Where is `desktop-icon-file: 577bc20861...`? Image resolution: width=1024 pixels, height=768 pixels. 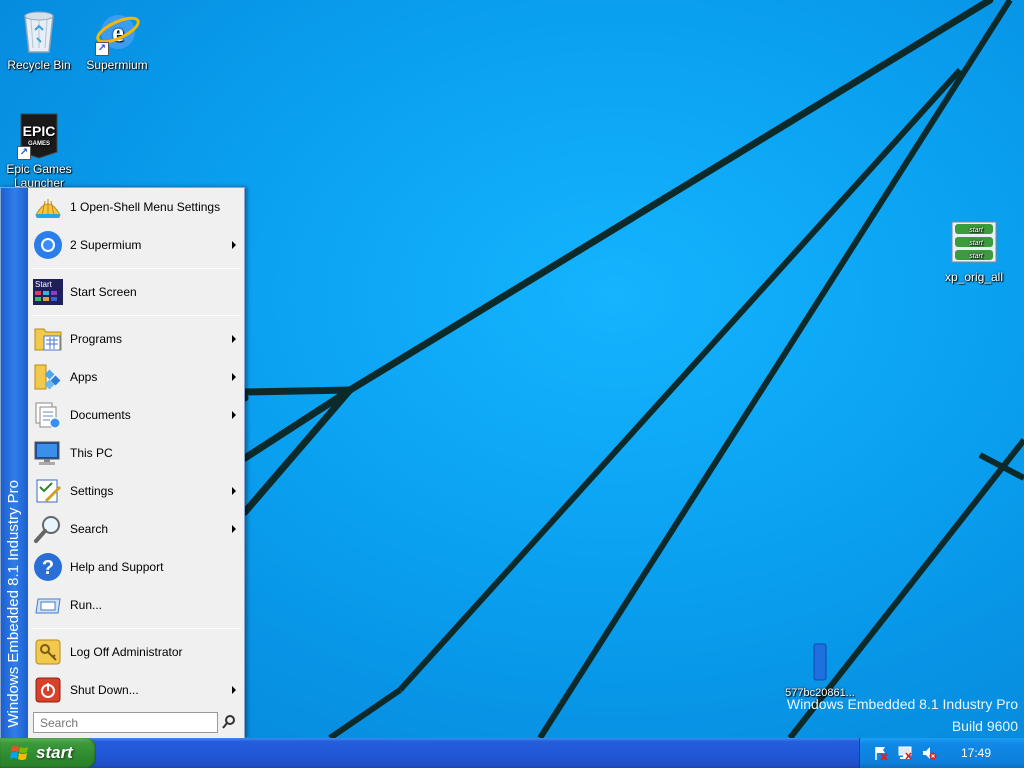
desktop-icon-file: 577bc20861... is located at coordinates (820, 670).